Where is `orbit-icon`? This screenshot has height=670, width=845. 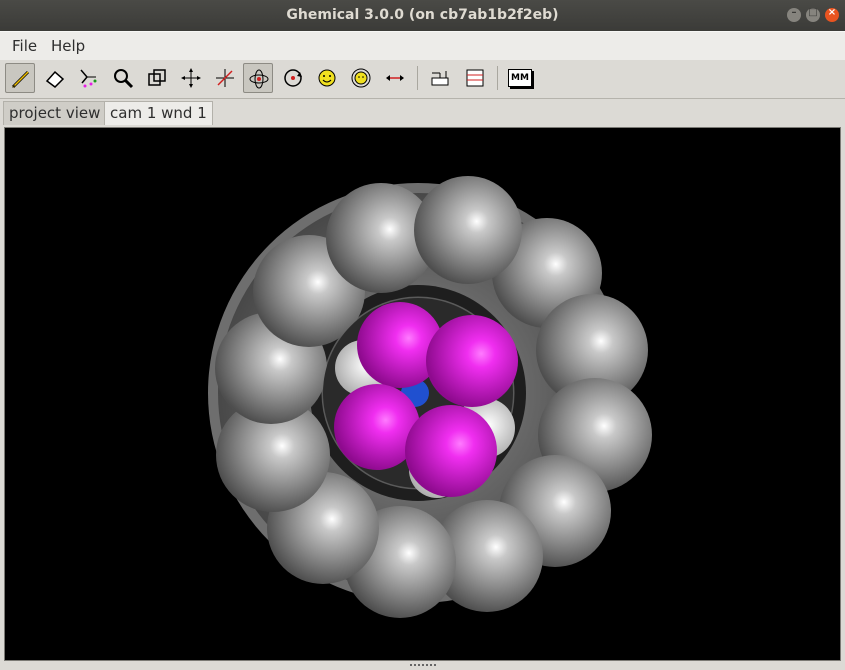 orbit-icon is located at coordinates (259, 79).